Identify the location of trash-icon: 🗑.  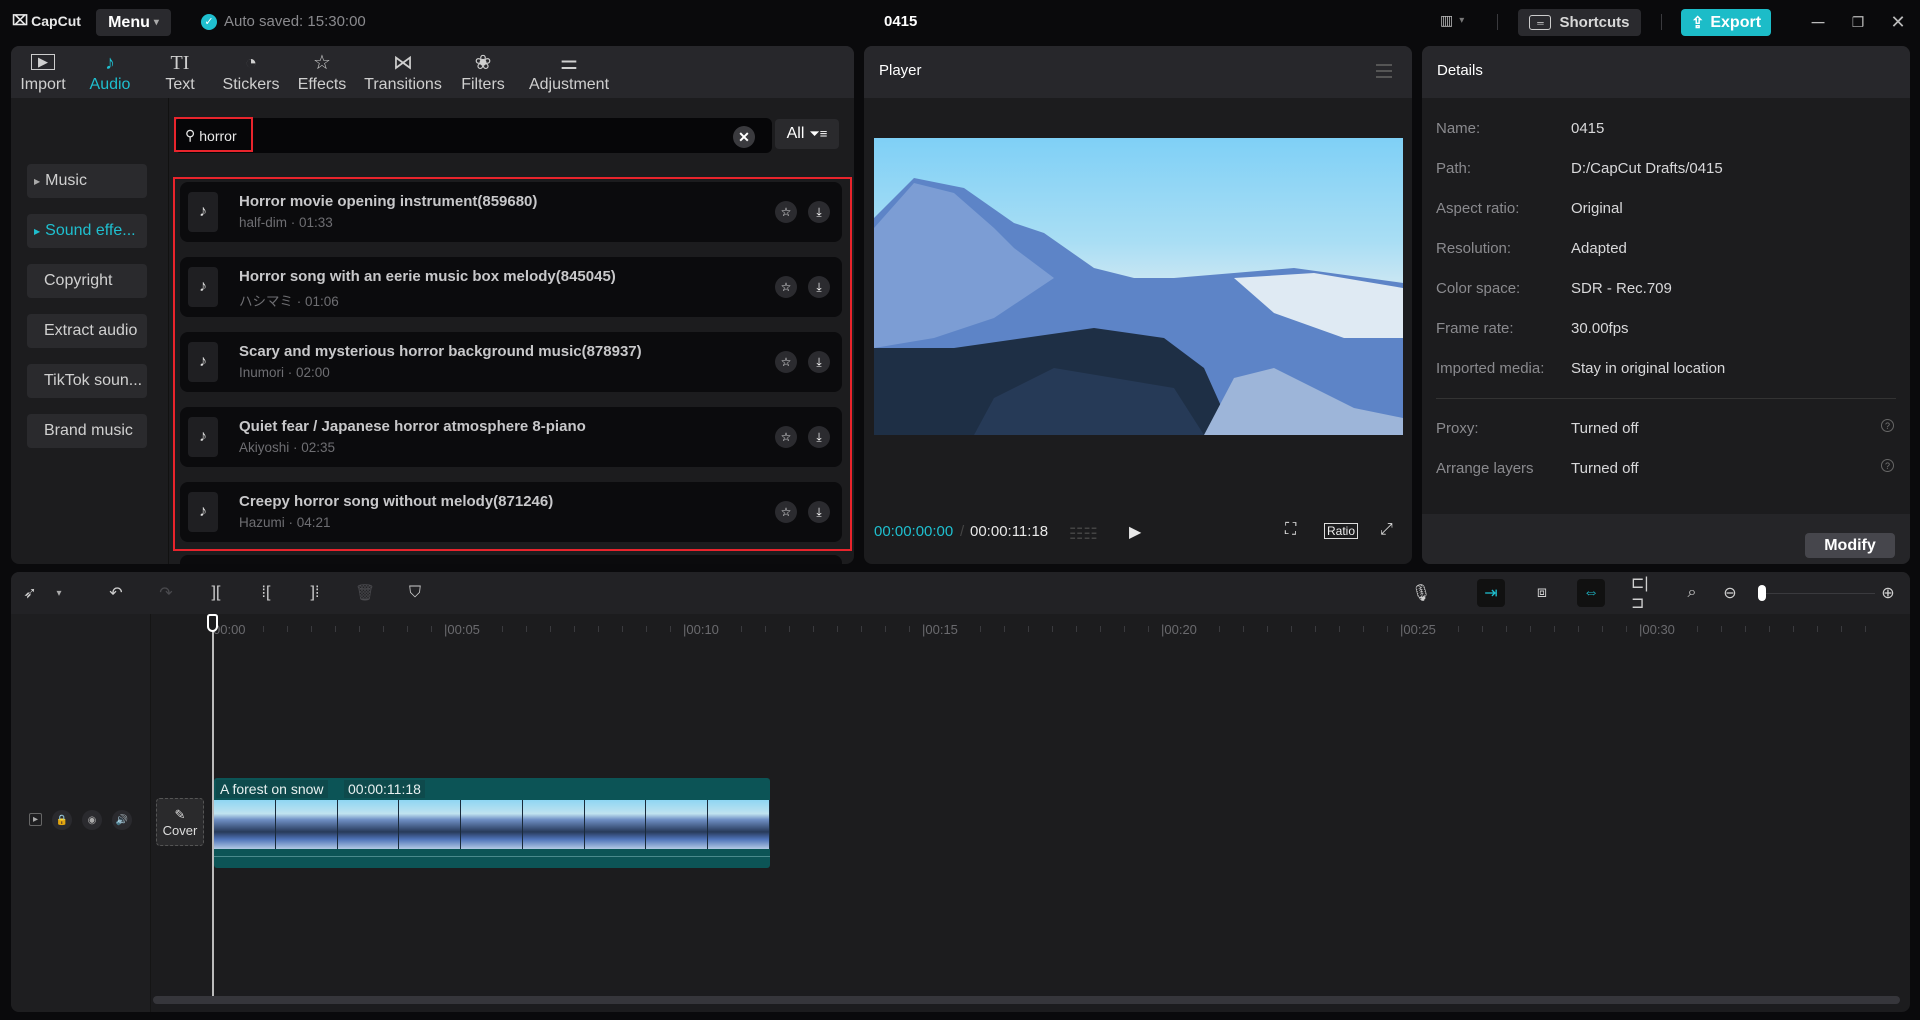
(365, 593).